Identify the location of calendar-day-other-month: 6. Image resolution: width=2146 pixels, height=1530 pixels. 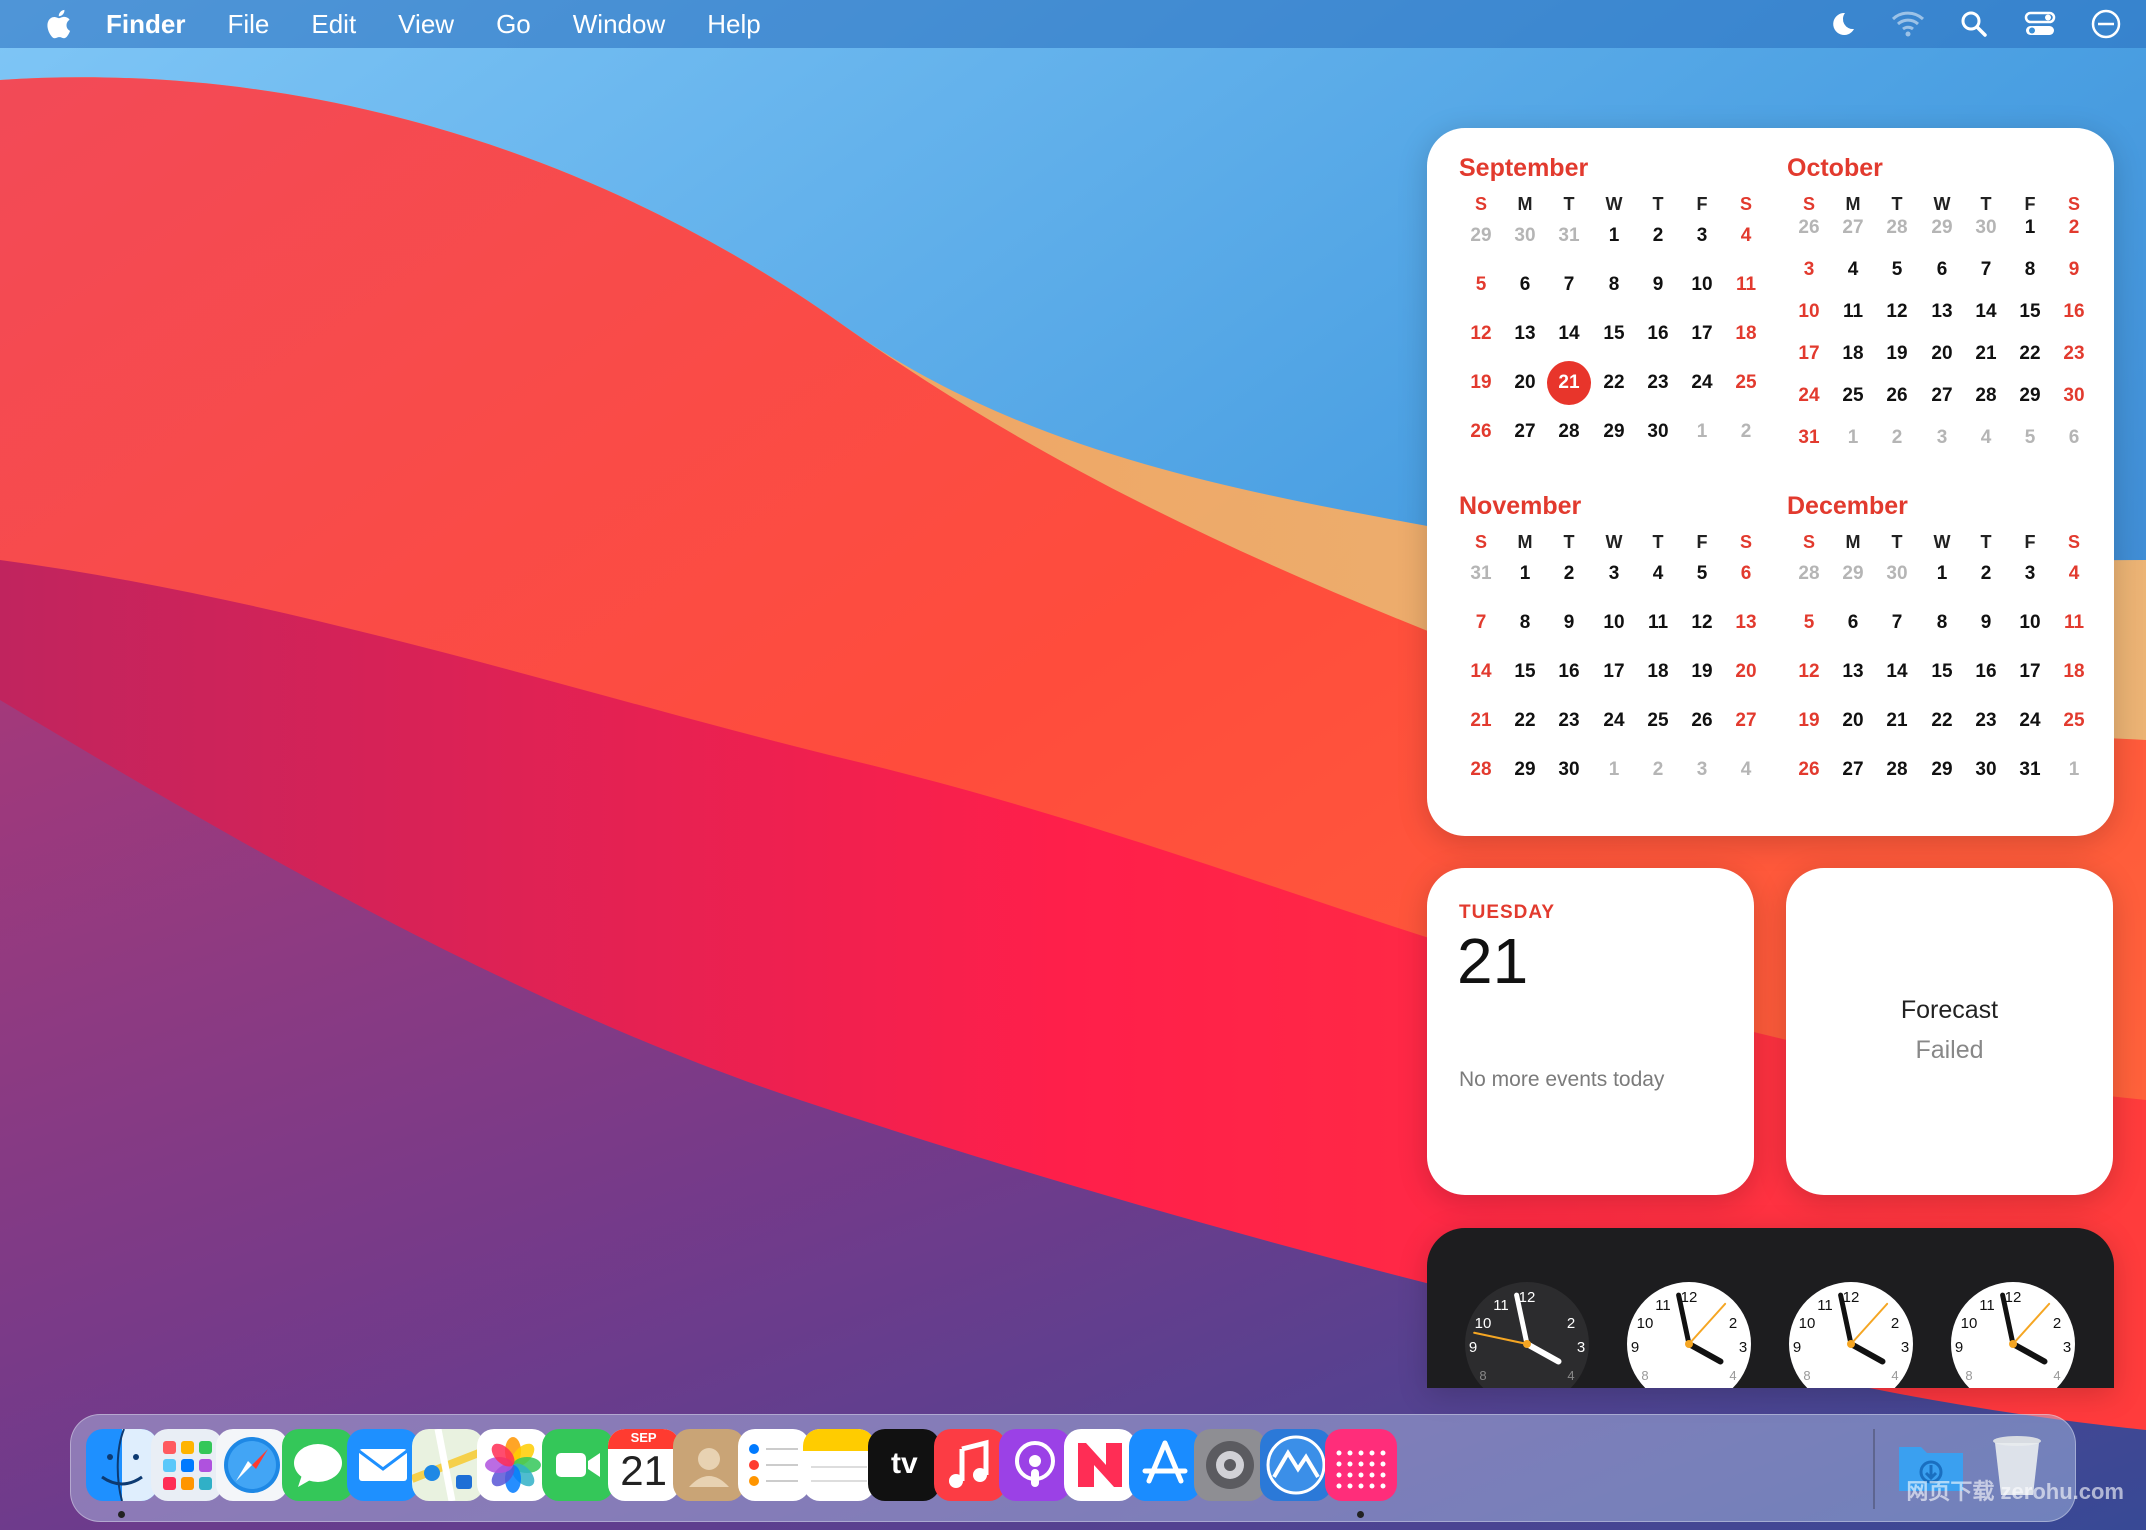
(2074, 438).